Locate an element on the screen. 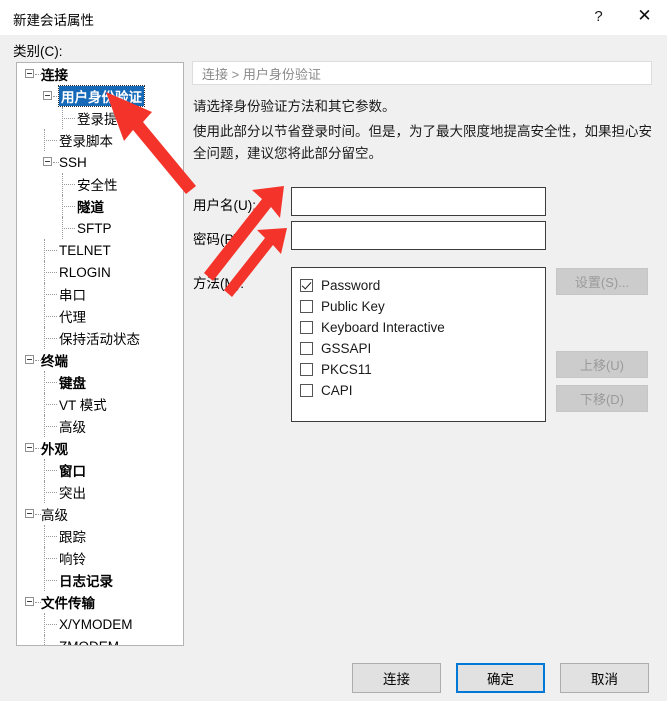  tree-item-label: 文件传输 is located at coordinates (68, 603).